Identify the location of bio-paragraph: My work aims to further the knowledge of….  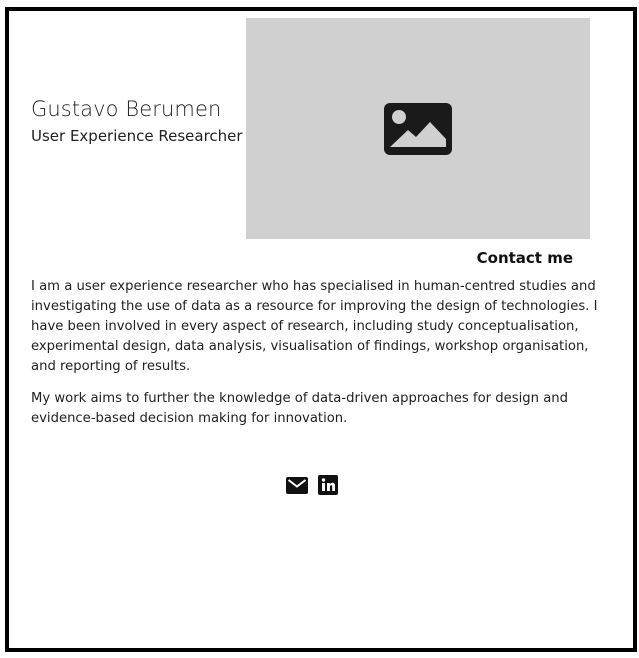
(300, 408).